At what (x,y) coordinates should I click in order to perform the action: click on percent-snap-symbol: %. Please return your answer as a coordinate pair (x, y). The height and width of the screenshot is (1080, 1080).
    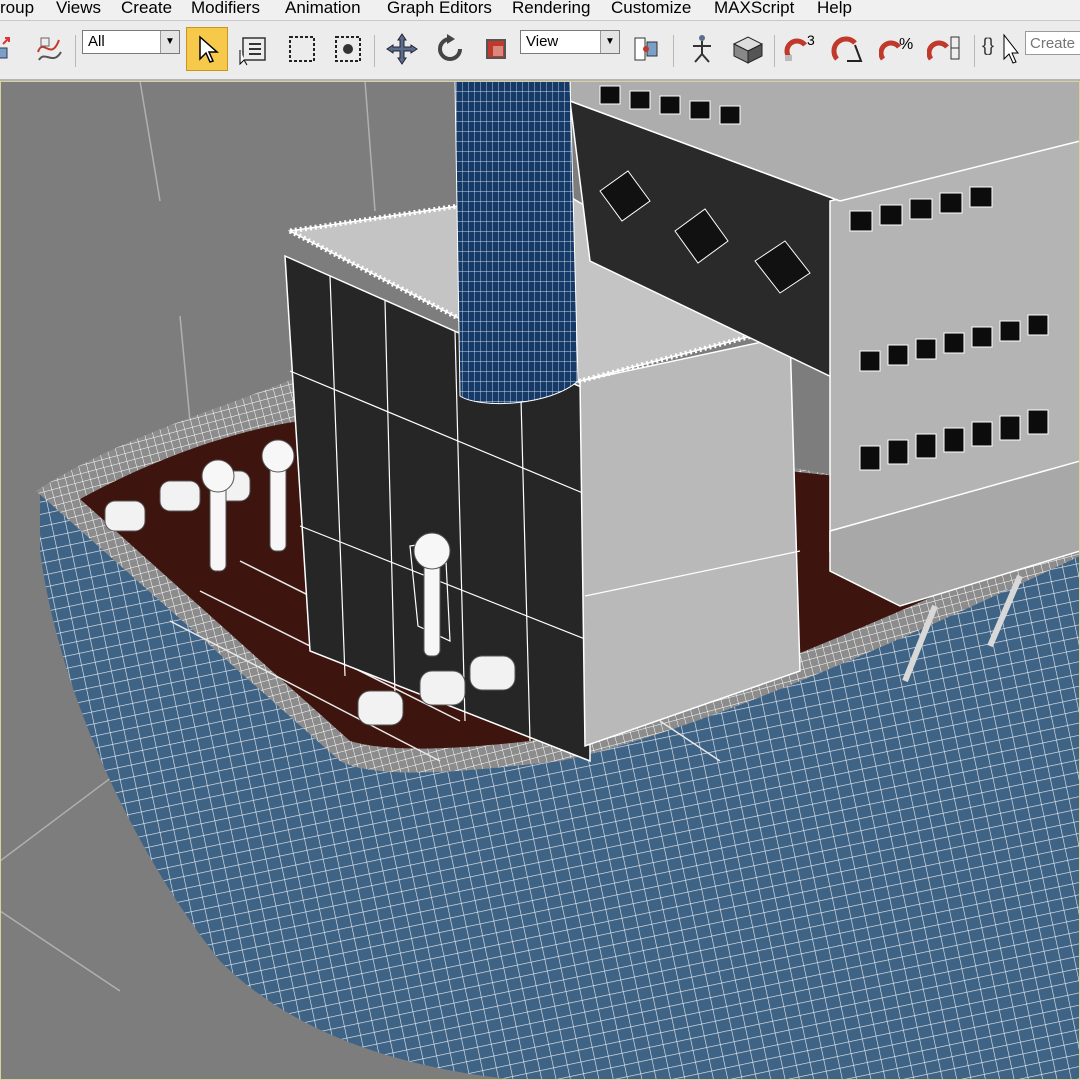
    Looking at the image, I should click on (906, 44).